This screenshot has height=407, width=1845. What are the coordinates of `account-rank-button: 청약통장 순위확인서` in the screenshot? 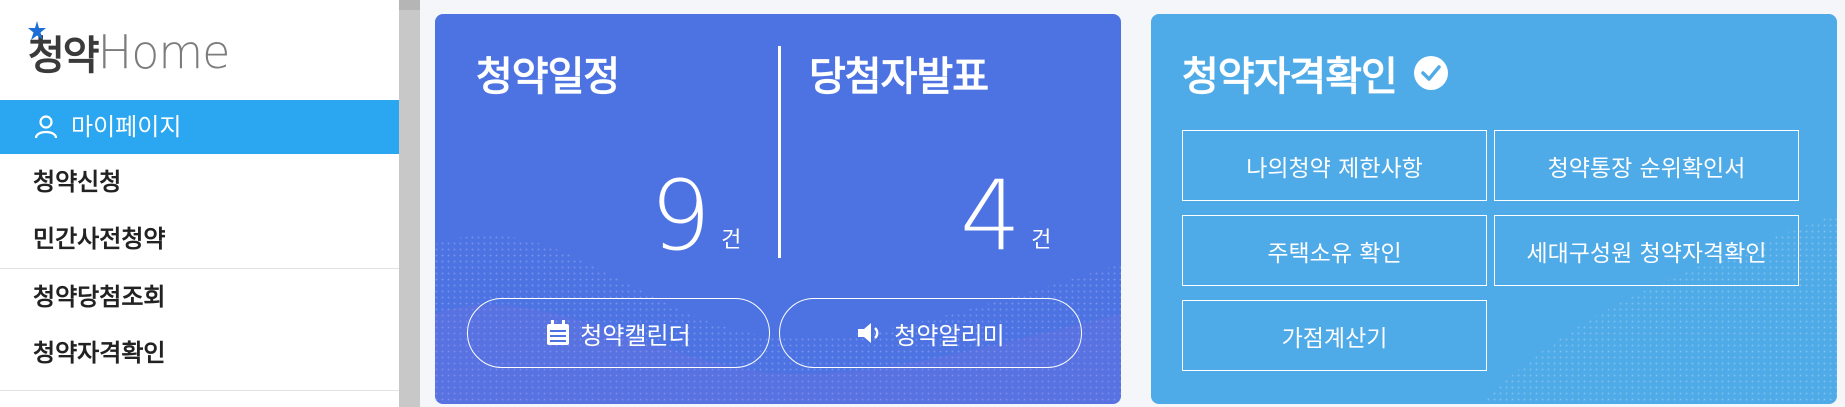 It's located at (1646, 165).